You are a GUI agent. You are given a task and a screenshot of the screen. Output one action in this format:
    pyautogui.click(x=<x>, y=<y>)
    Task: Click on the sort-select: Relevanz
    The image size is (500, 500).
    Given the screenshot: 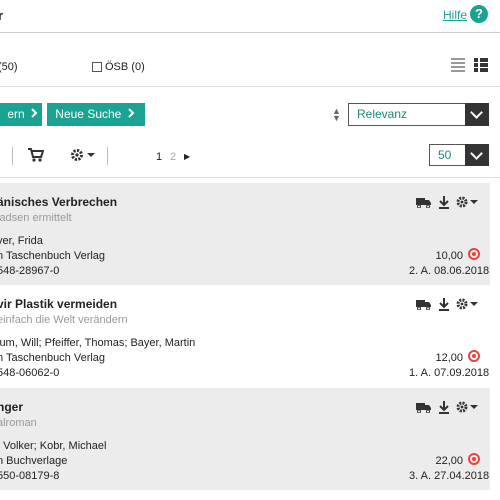 What is the action you would take?
    pyautogui.click(x=410, y=114)
    